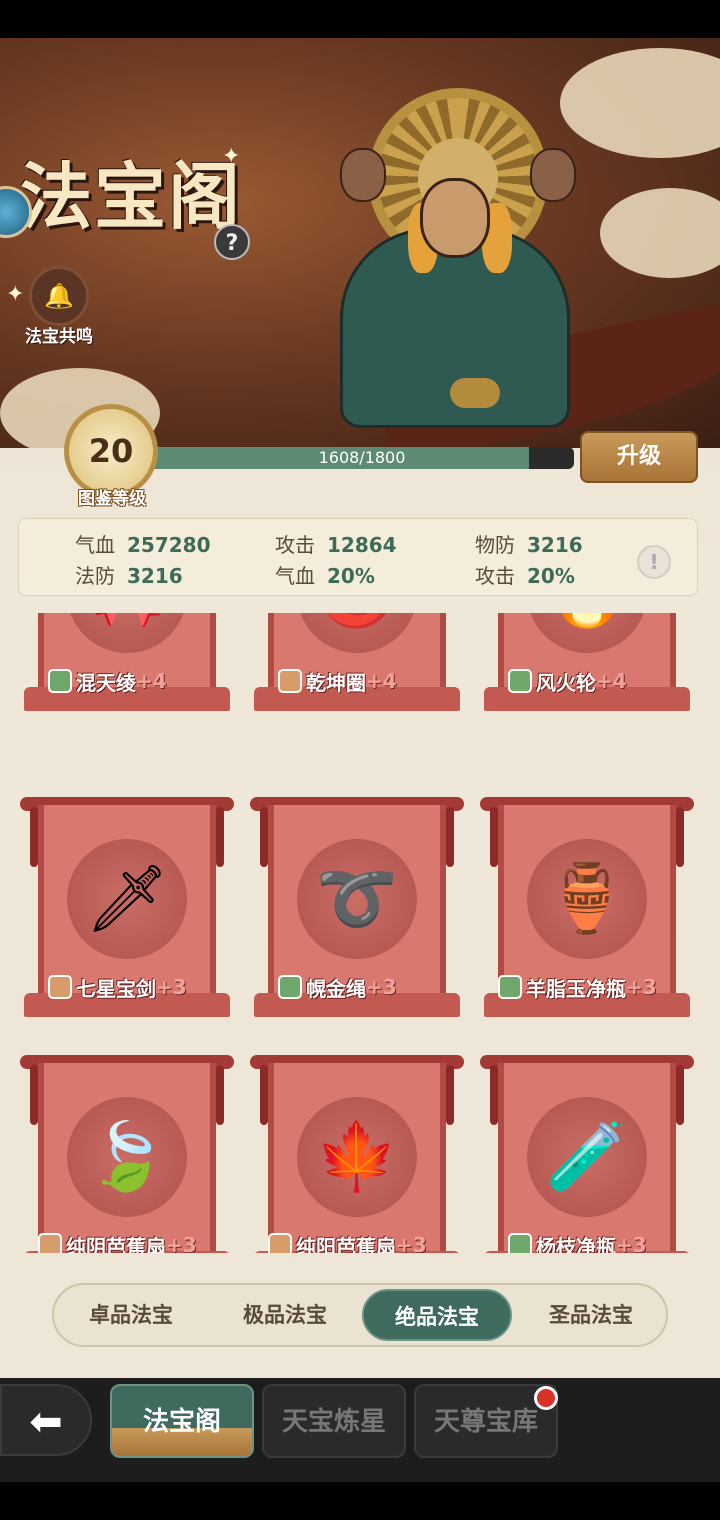 The height and width of the screenshot is (1520, 720). What do you see at coordinates (334, 1421) in the screenshot?
I see `nav-star-refining: 天宝炼星` at bounding box center [334, 1421].